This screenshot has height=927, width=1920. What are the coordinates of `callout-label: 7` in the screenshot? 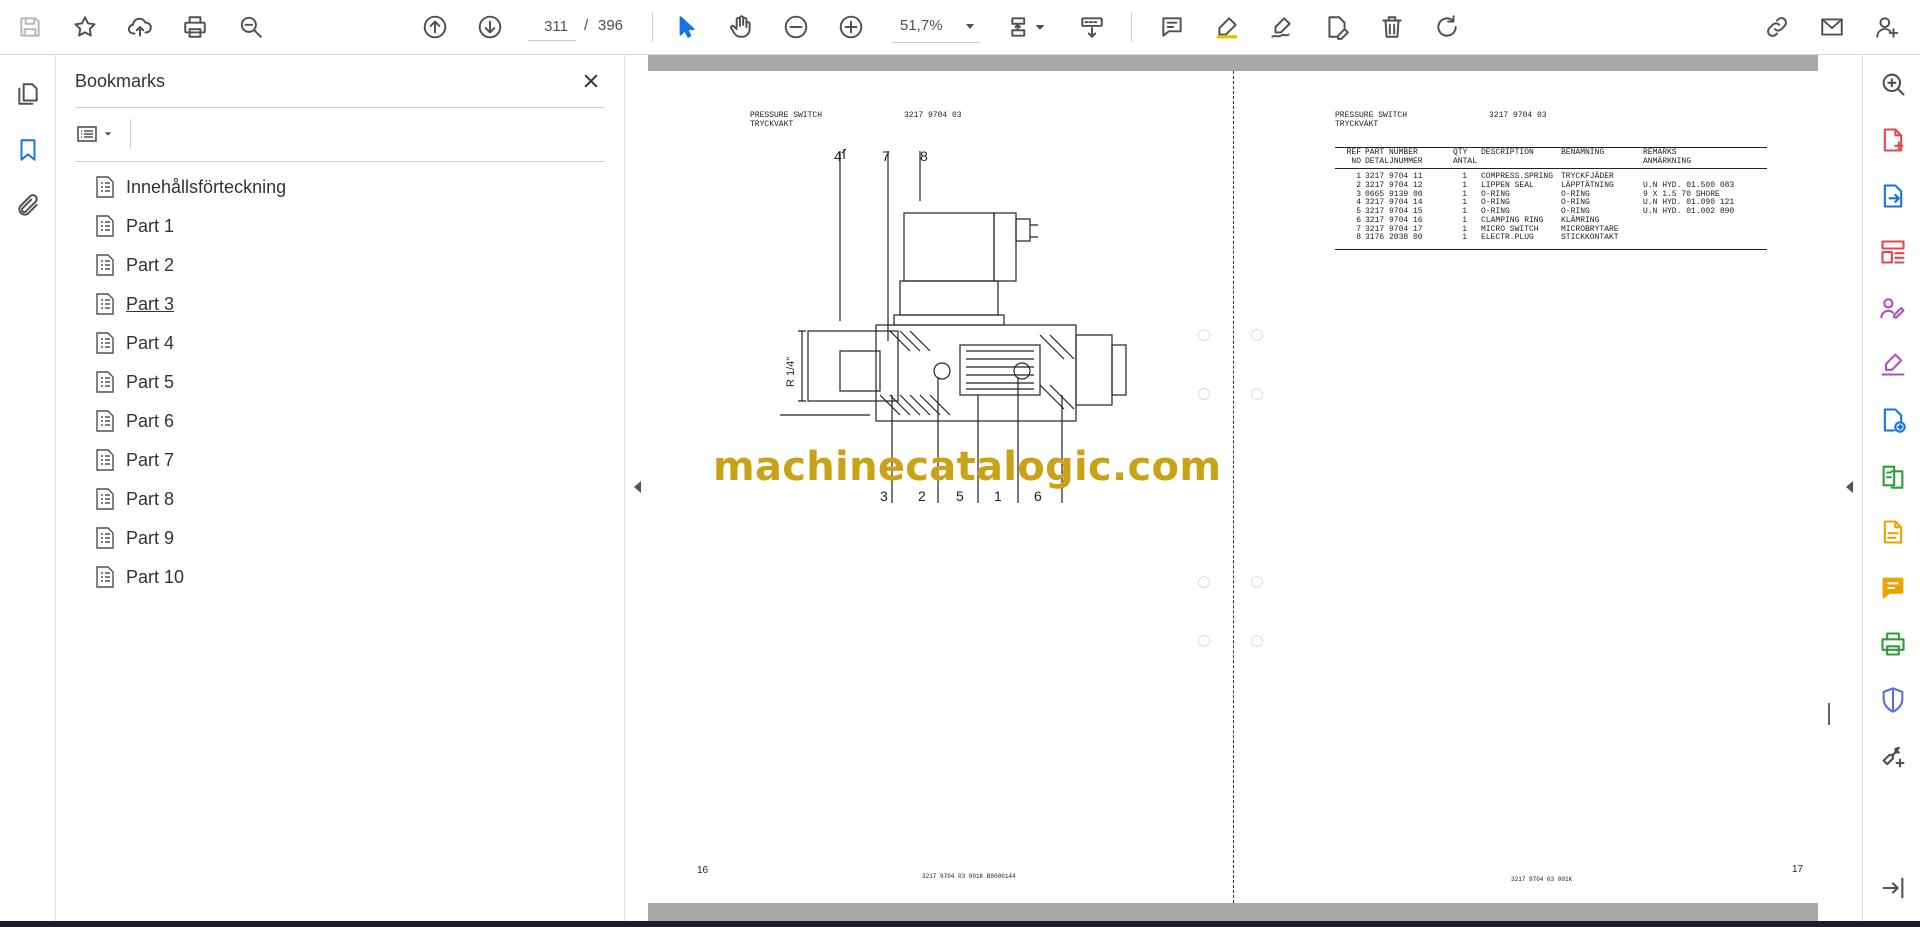 It's located at (886, 156).